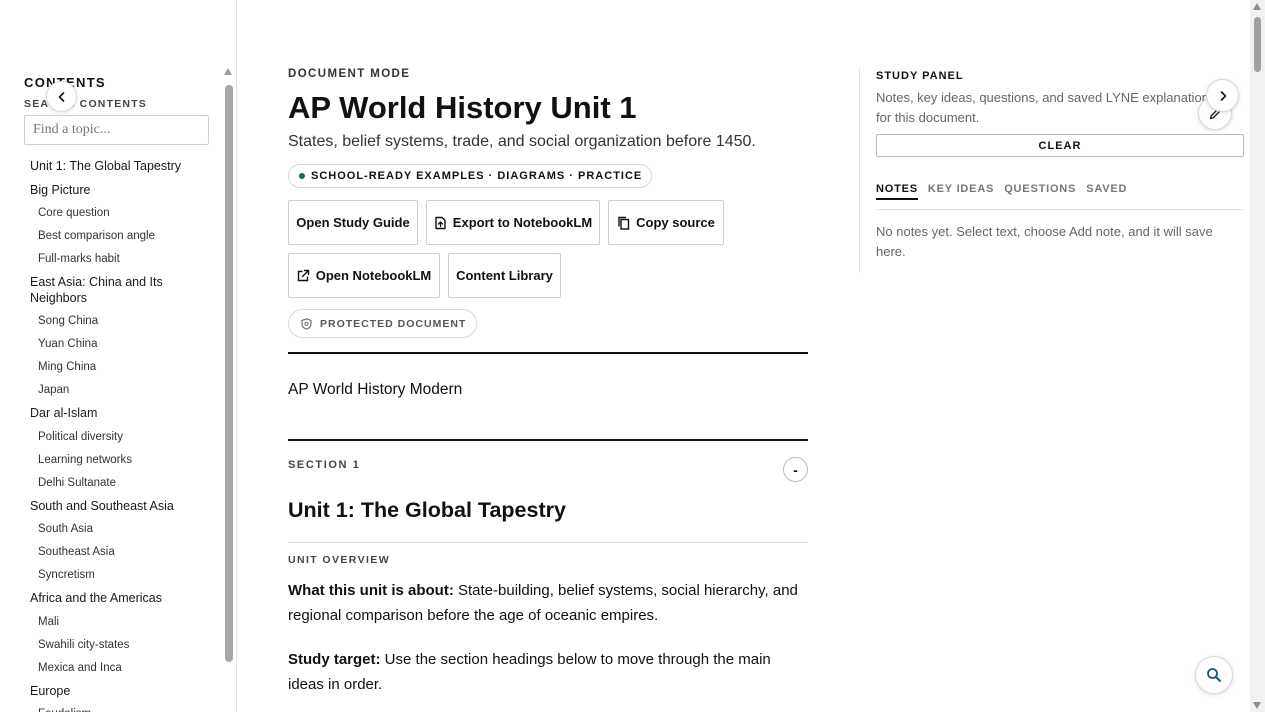  What do you see at coordinates (1257, 356) in the screenshot?
I see `page-scrollbar` at bounding box center [1257, 356].